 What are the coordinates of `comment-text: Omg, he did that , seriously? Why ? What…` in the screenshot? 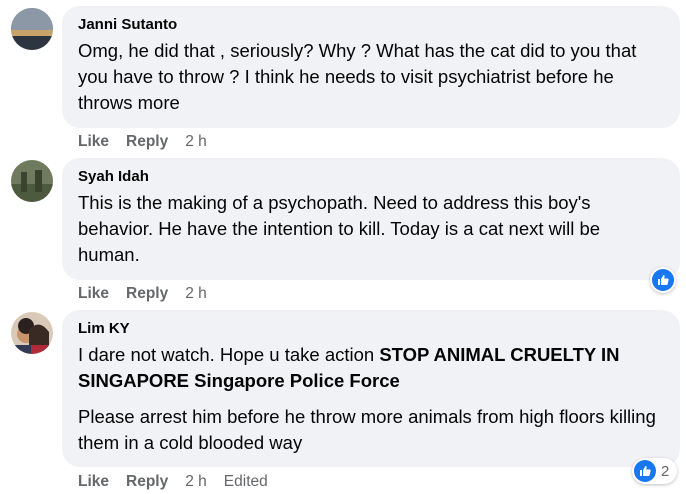 It's located at (357, 76).